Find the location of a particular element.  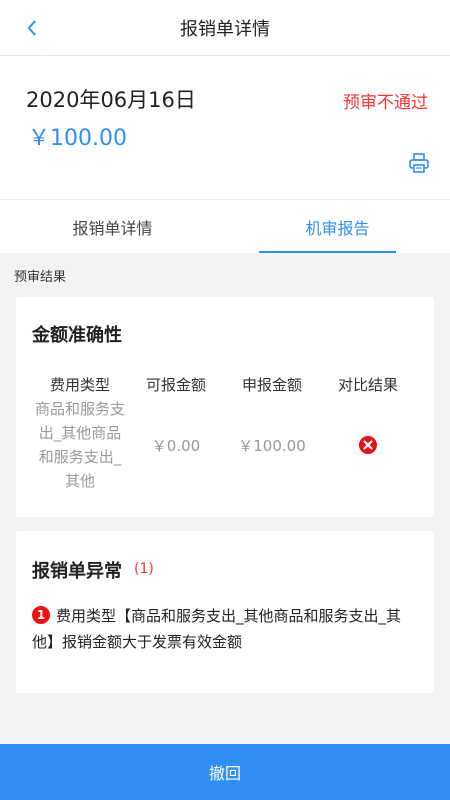

column-header: 可报金额 is located at coordinates (175, 385).